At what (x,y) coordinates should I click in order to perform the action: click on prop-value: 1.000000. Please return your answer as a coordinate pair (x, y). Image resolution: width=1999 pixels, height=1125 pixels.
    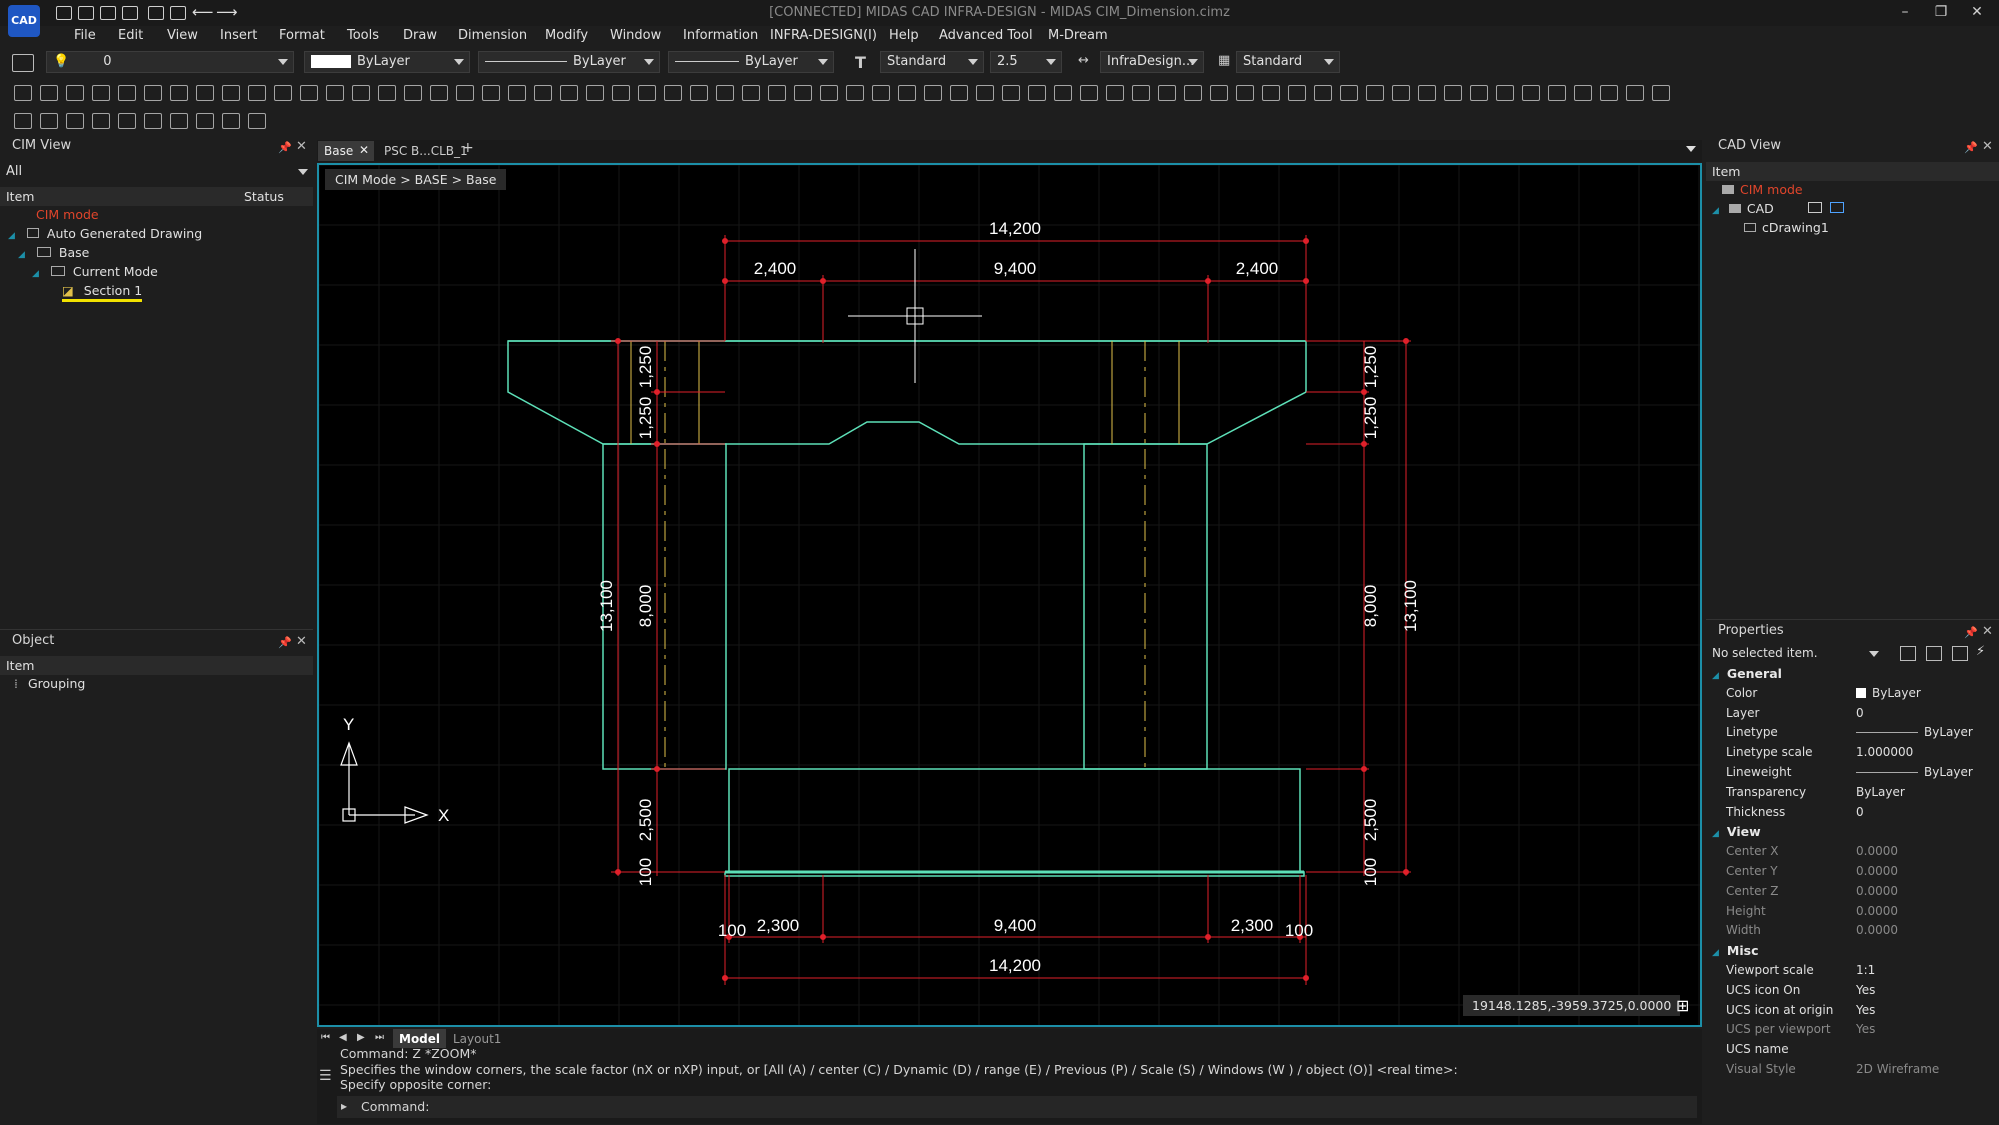
    Looking at the image, I should click on (1884, 752).